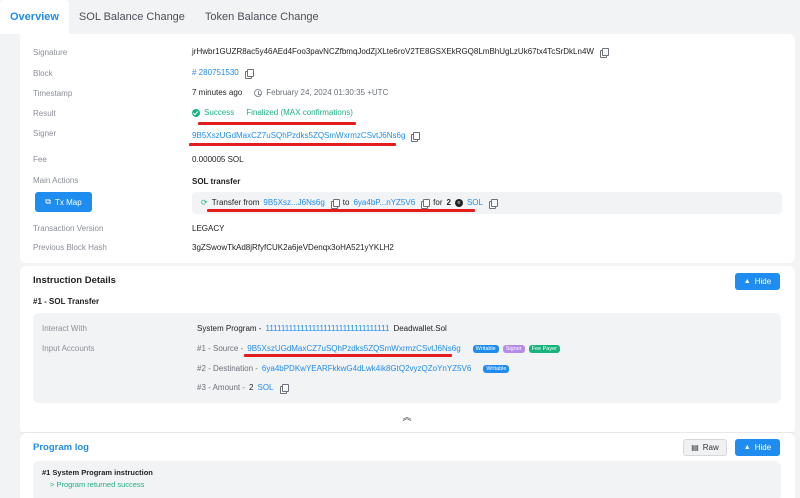  What do you see at coordinates (475, 202) in the screenshot?
I see `transfer-token-link: SOL` at bounding box center [475, 202].